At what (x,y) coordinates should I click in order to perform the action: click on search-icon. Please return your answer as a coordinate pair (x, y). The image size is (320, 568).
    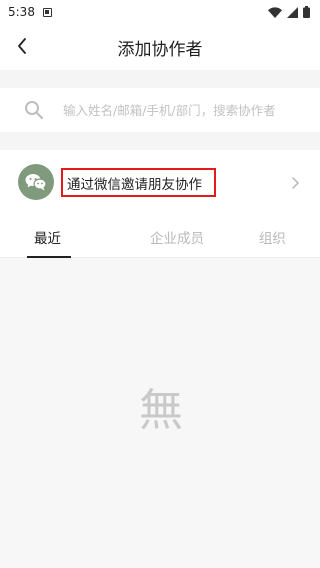
    Looking at the image, I should click on (34, 110).